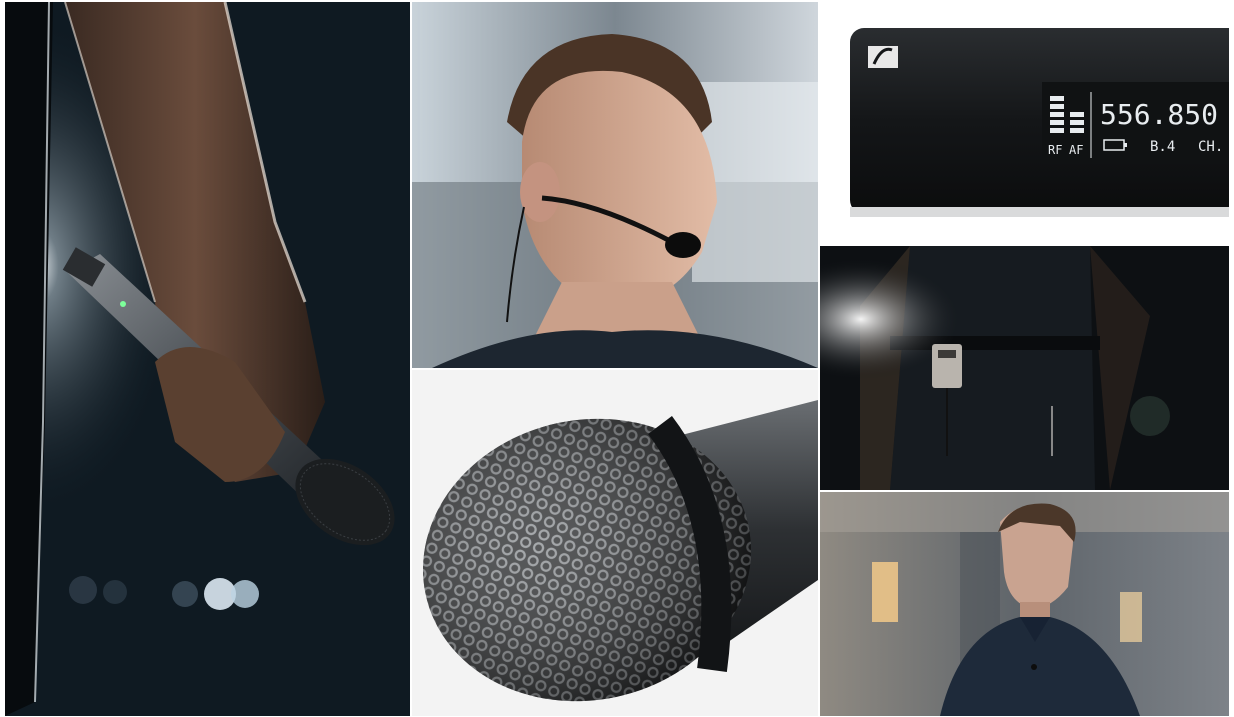  I want to click on frequency-readout: 556.850, so click(1159, 114).